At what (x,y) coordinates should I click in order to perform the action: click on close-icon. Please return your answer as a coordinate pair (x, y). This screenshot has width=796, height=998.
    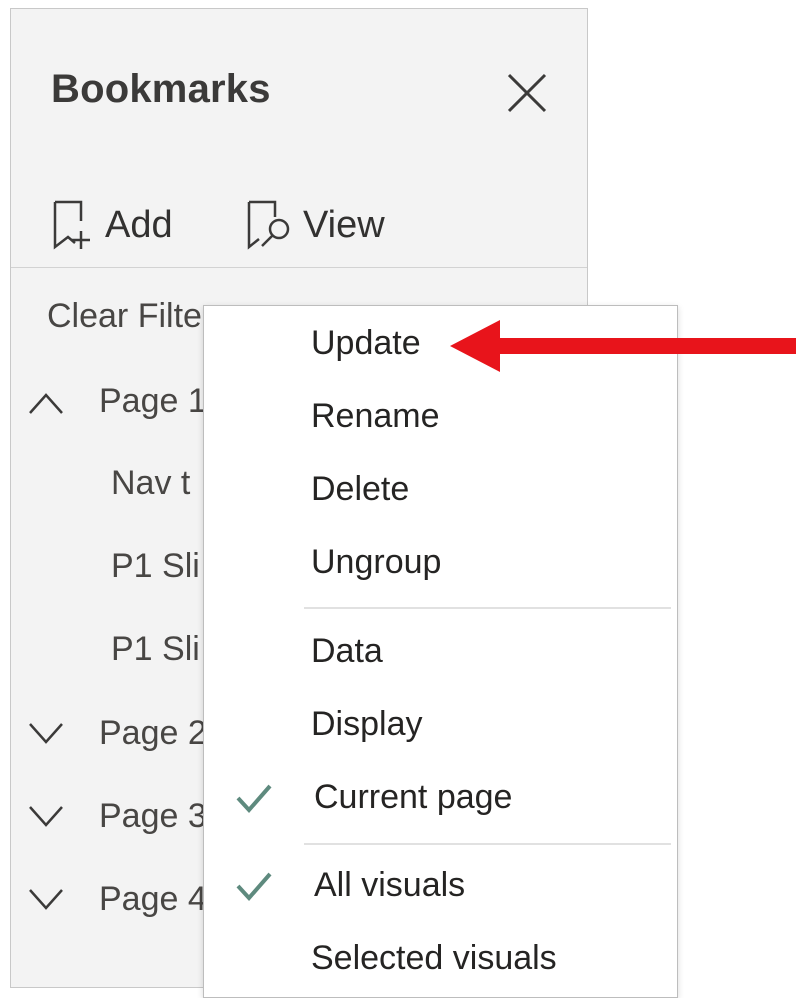
    Looking at the image, I should click on (527, 93).